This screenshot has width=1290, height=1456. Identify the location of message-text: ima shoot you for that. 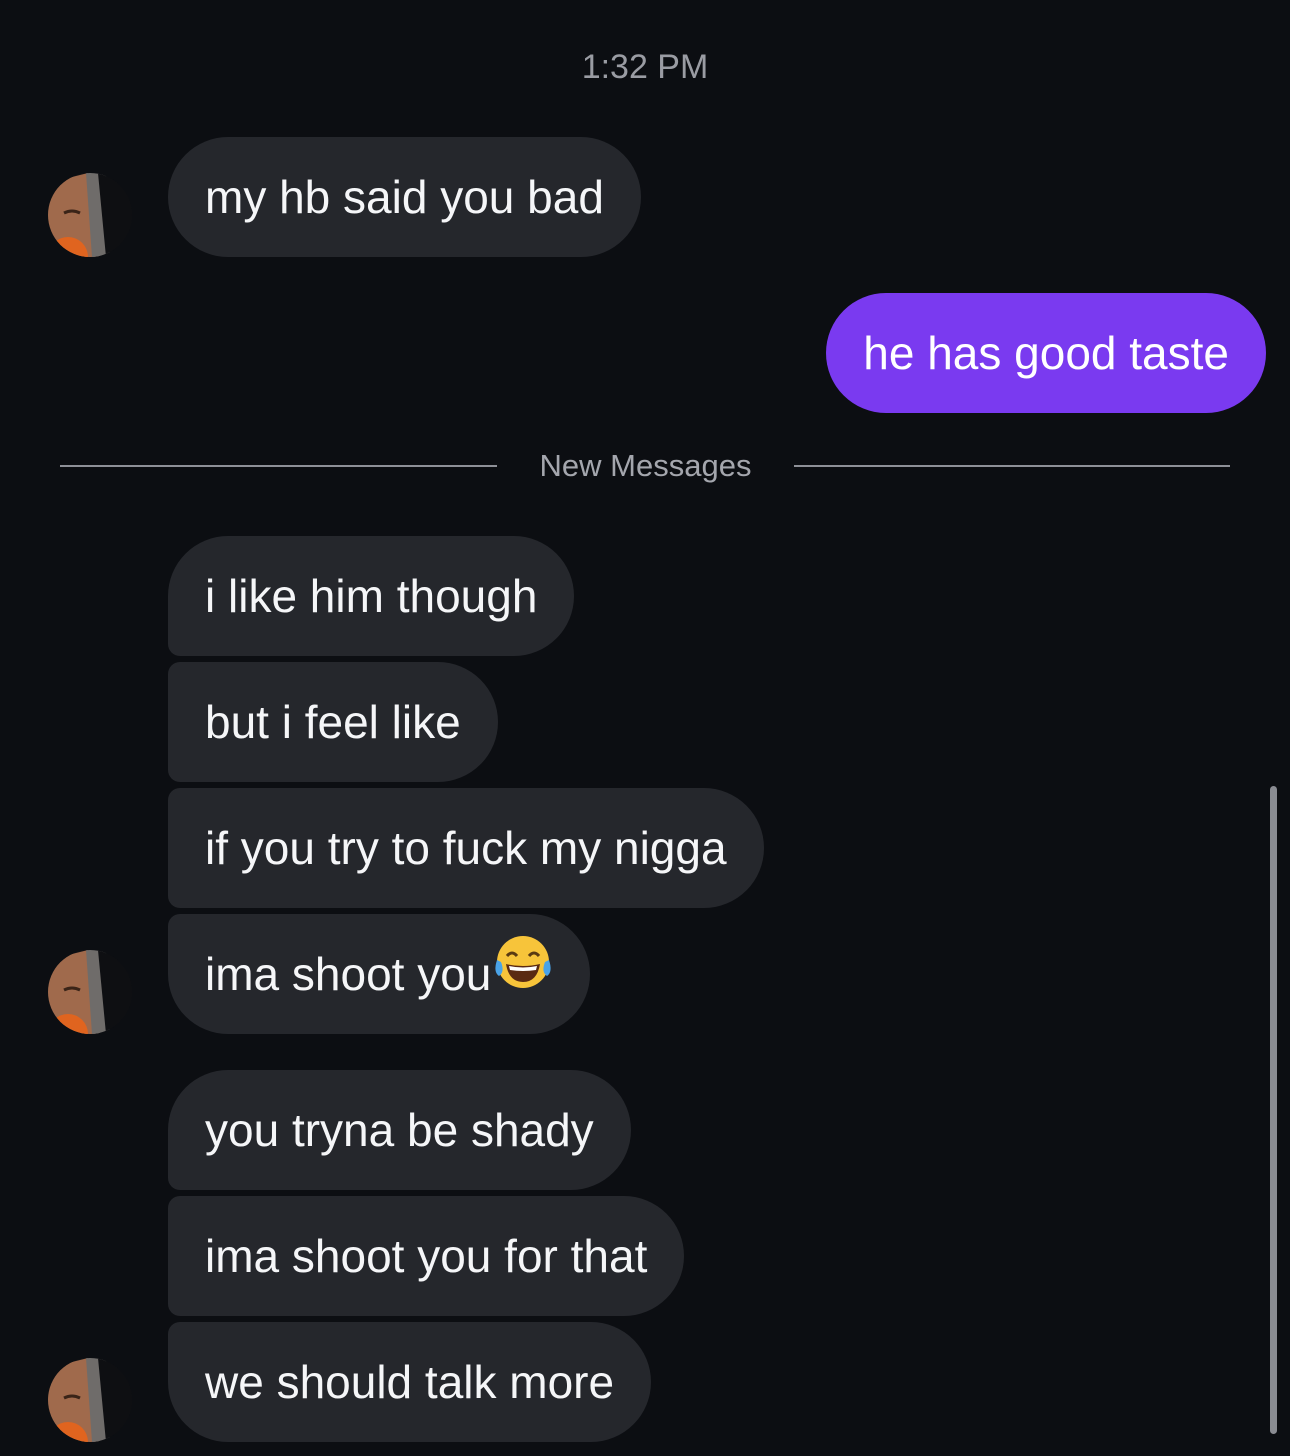
(426, 1256).